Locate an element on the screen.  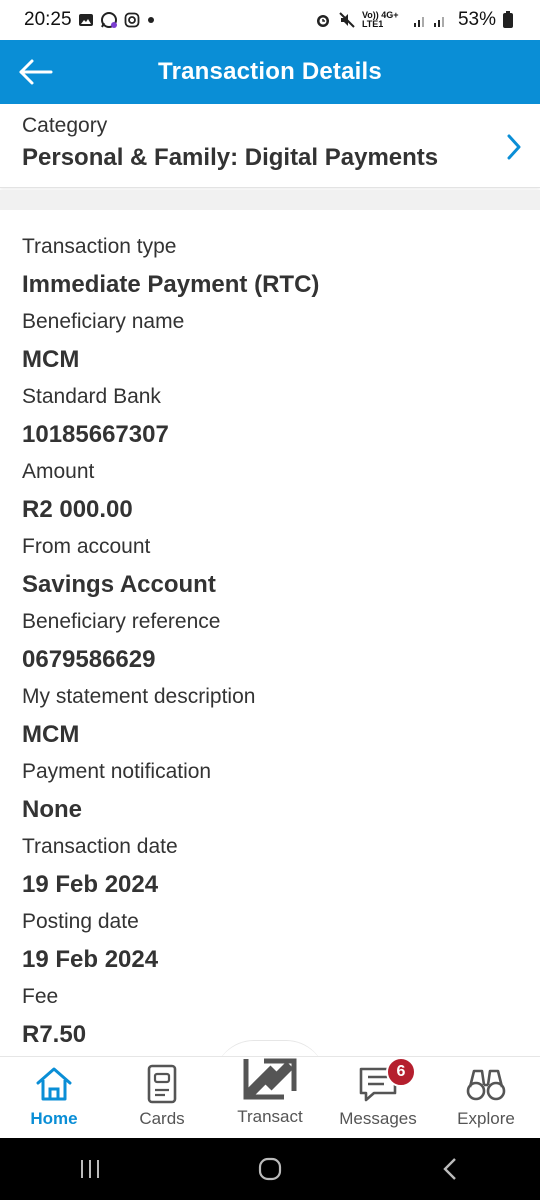
card-icon is located at coordinates (162, 1084).